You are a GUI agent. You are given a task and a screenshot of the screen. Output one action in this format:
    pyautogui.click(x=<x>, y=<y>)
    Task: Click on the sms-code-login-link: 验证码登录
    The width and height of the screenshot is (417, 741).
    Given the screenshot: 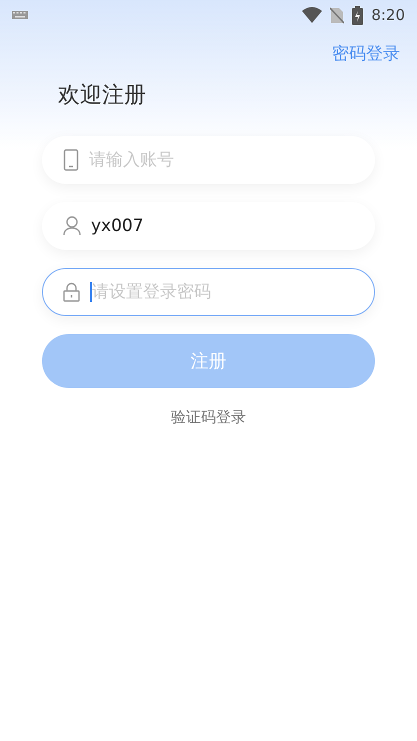 What is the action you would take?
    pyautogui.click(x=208, y=417)
    